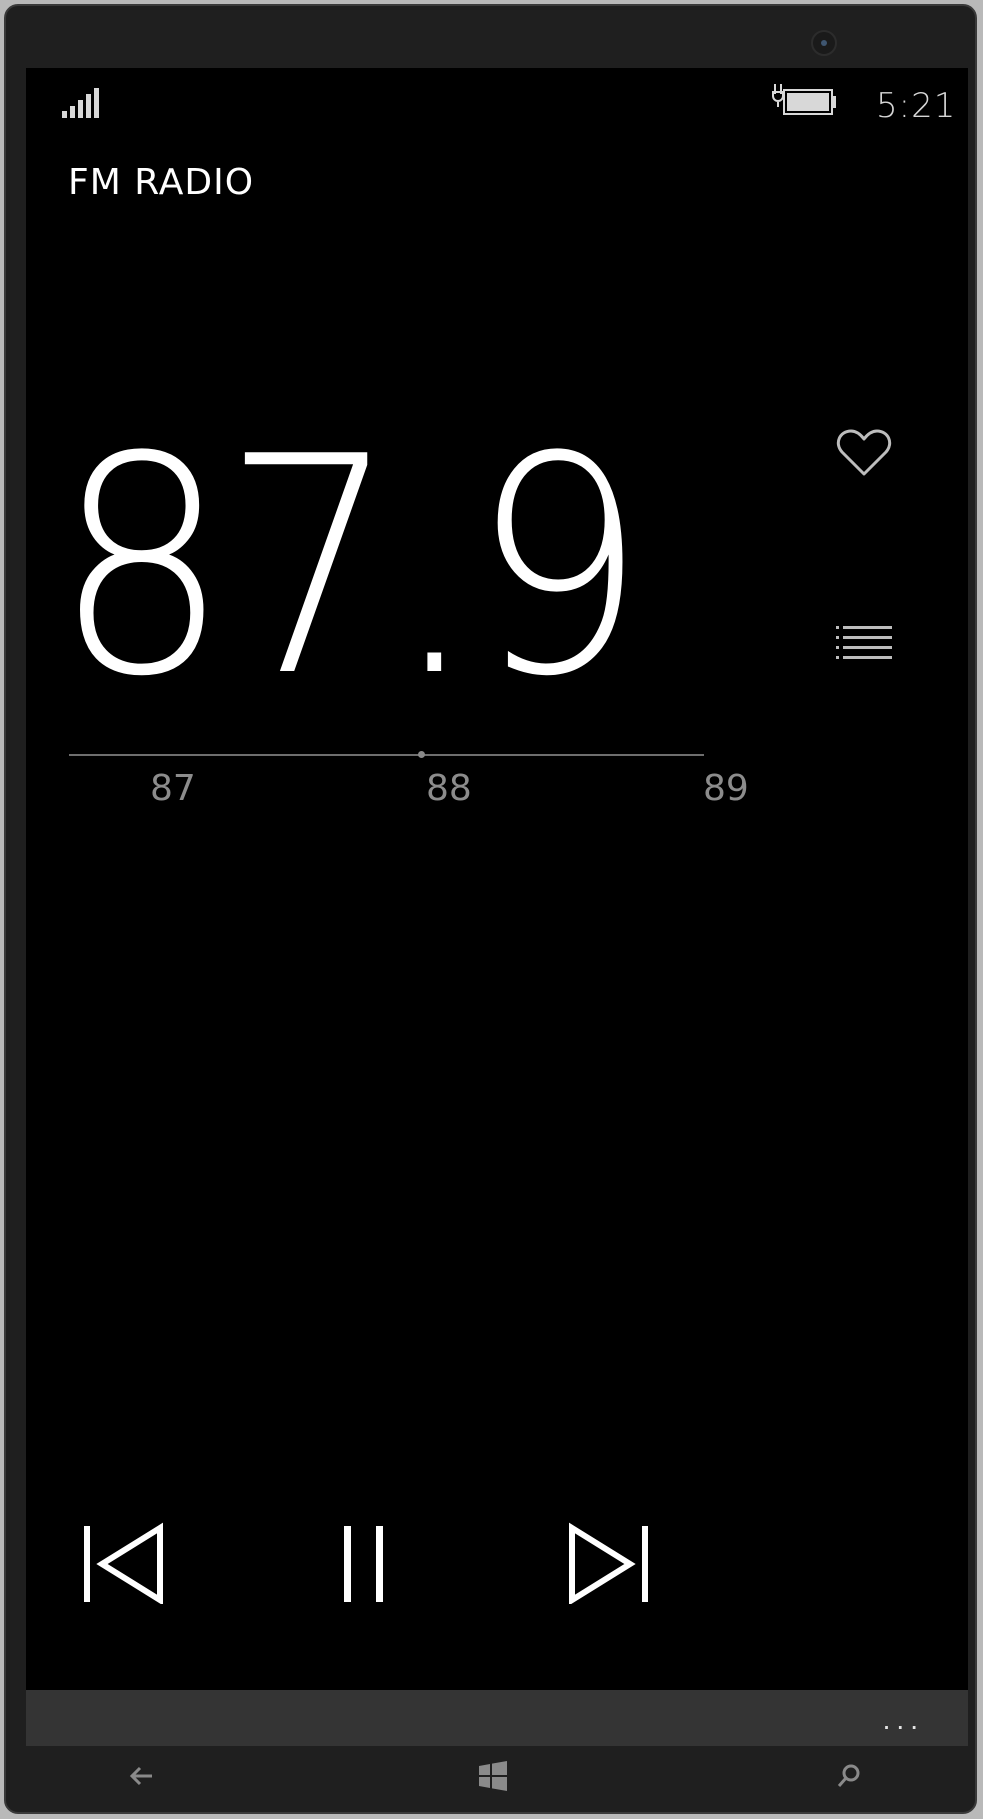 The height and width of the screenshot is (1819, 983). I want to click on tuning-indicator, so click(421, 754).